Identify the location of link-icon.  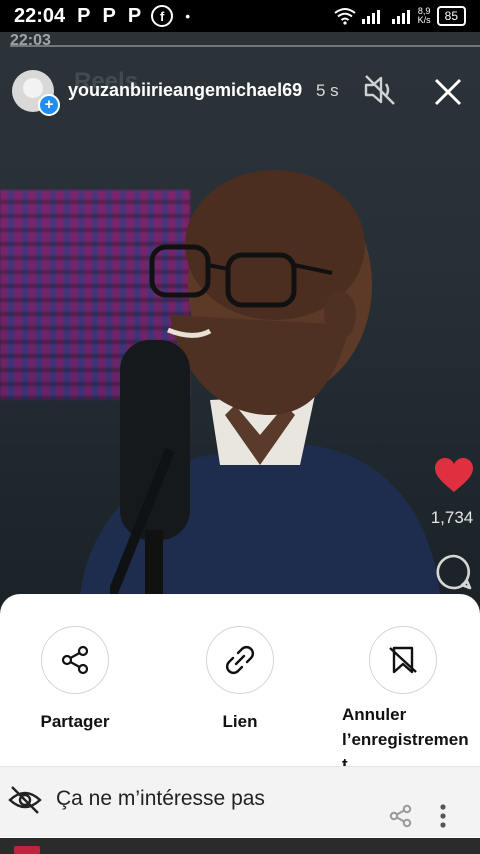
(240, 660).